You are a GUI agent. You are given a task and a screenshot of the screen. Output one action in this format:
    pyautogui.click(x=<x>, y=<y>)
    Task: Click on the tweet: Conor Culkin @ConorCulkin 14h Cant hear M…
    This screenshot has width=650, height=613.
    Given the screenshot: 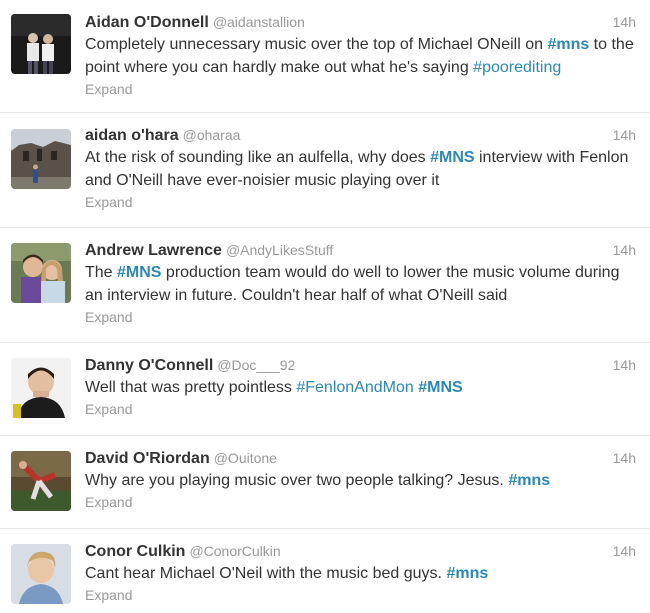 What is the action you would take?
    pyautogui.click(x=325, y=571)
    